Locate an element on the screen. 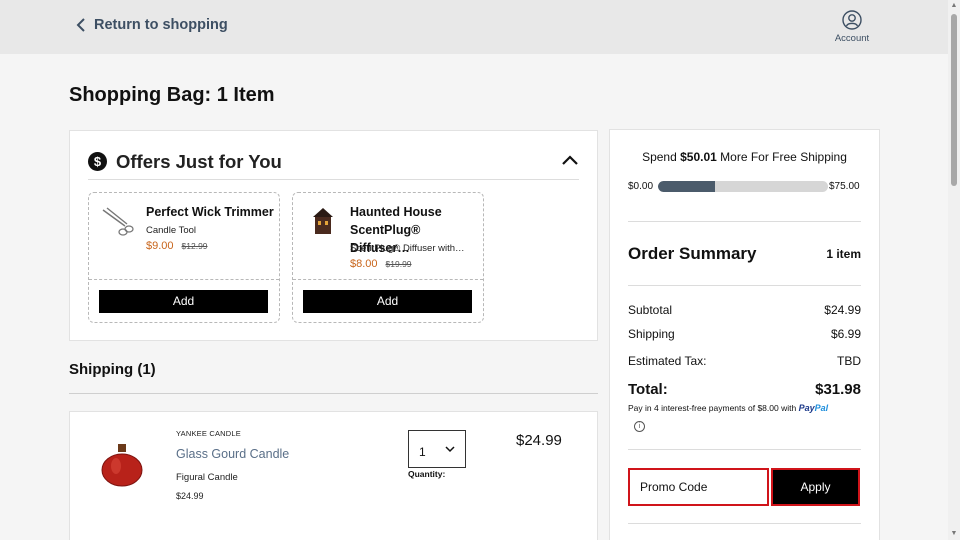  shipping-divider is located at coordinates (333, 393).